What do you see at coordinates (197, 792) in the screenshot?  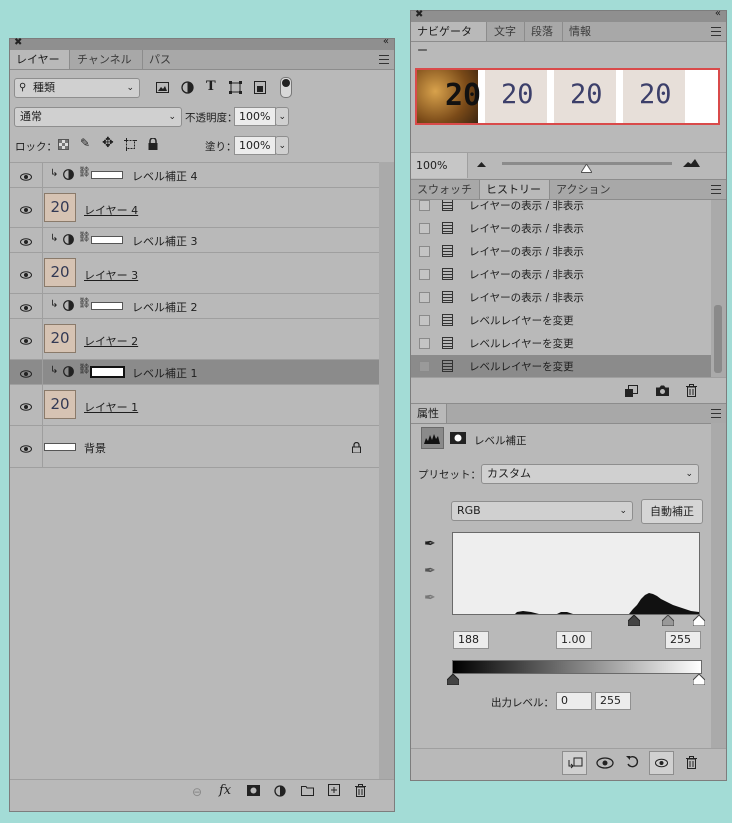 I see `link-layers-icon: ⊖` at bounding box center [197, 792].